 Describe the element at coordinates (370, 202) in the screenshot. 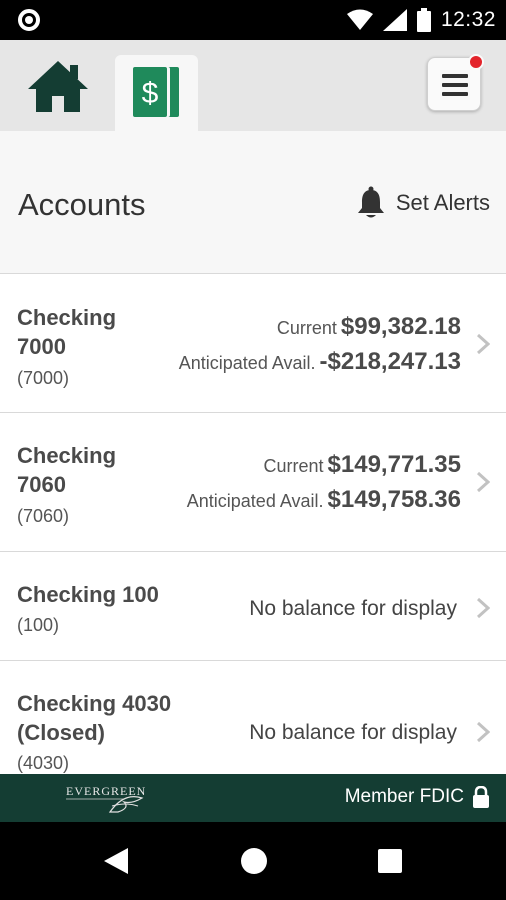

I see `bell-icon` at that location.